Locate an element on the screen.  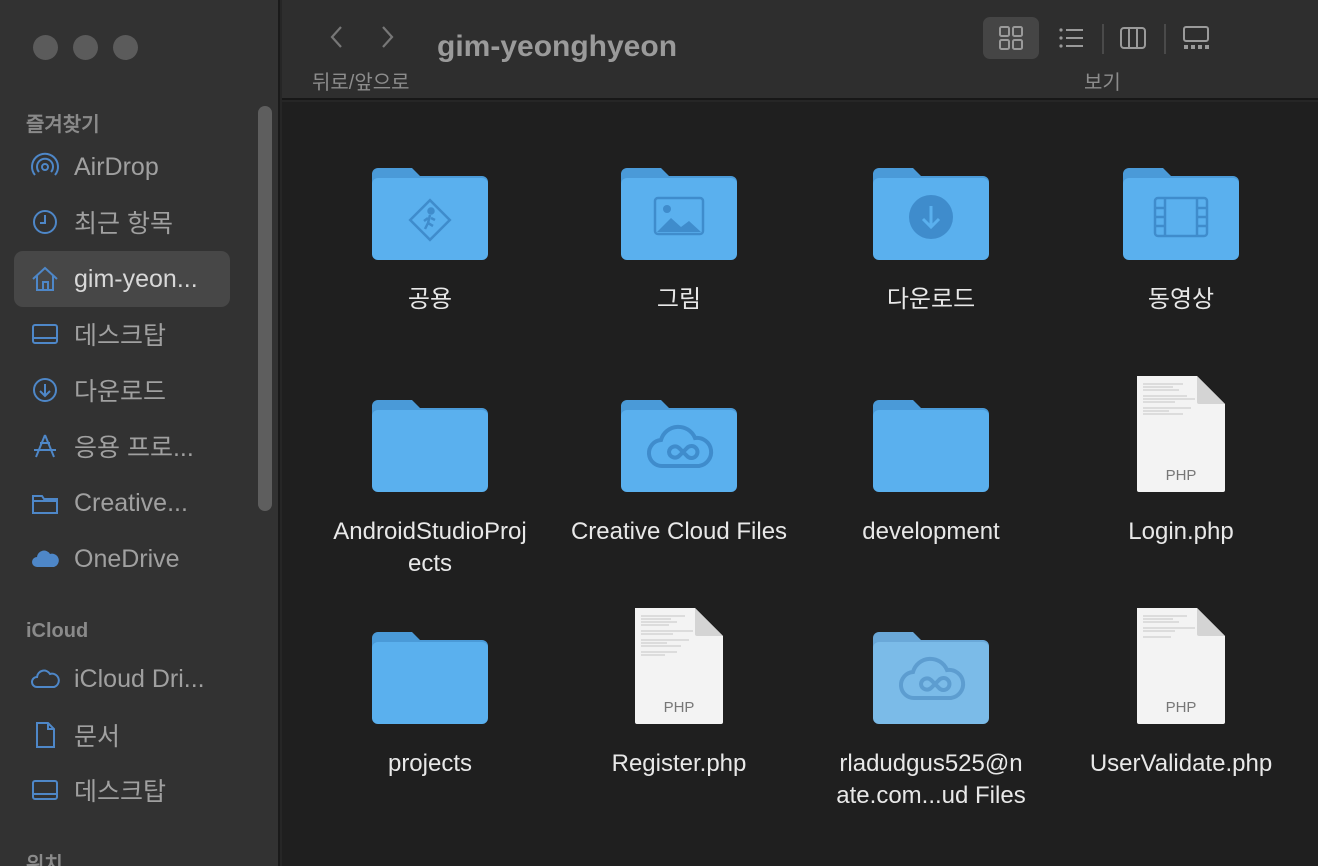
file-name: development is located at coordinates (931, 531).